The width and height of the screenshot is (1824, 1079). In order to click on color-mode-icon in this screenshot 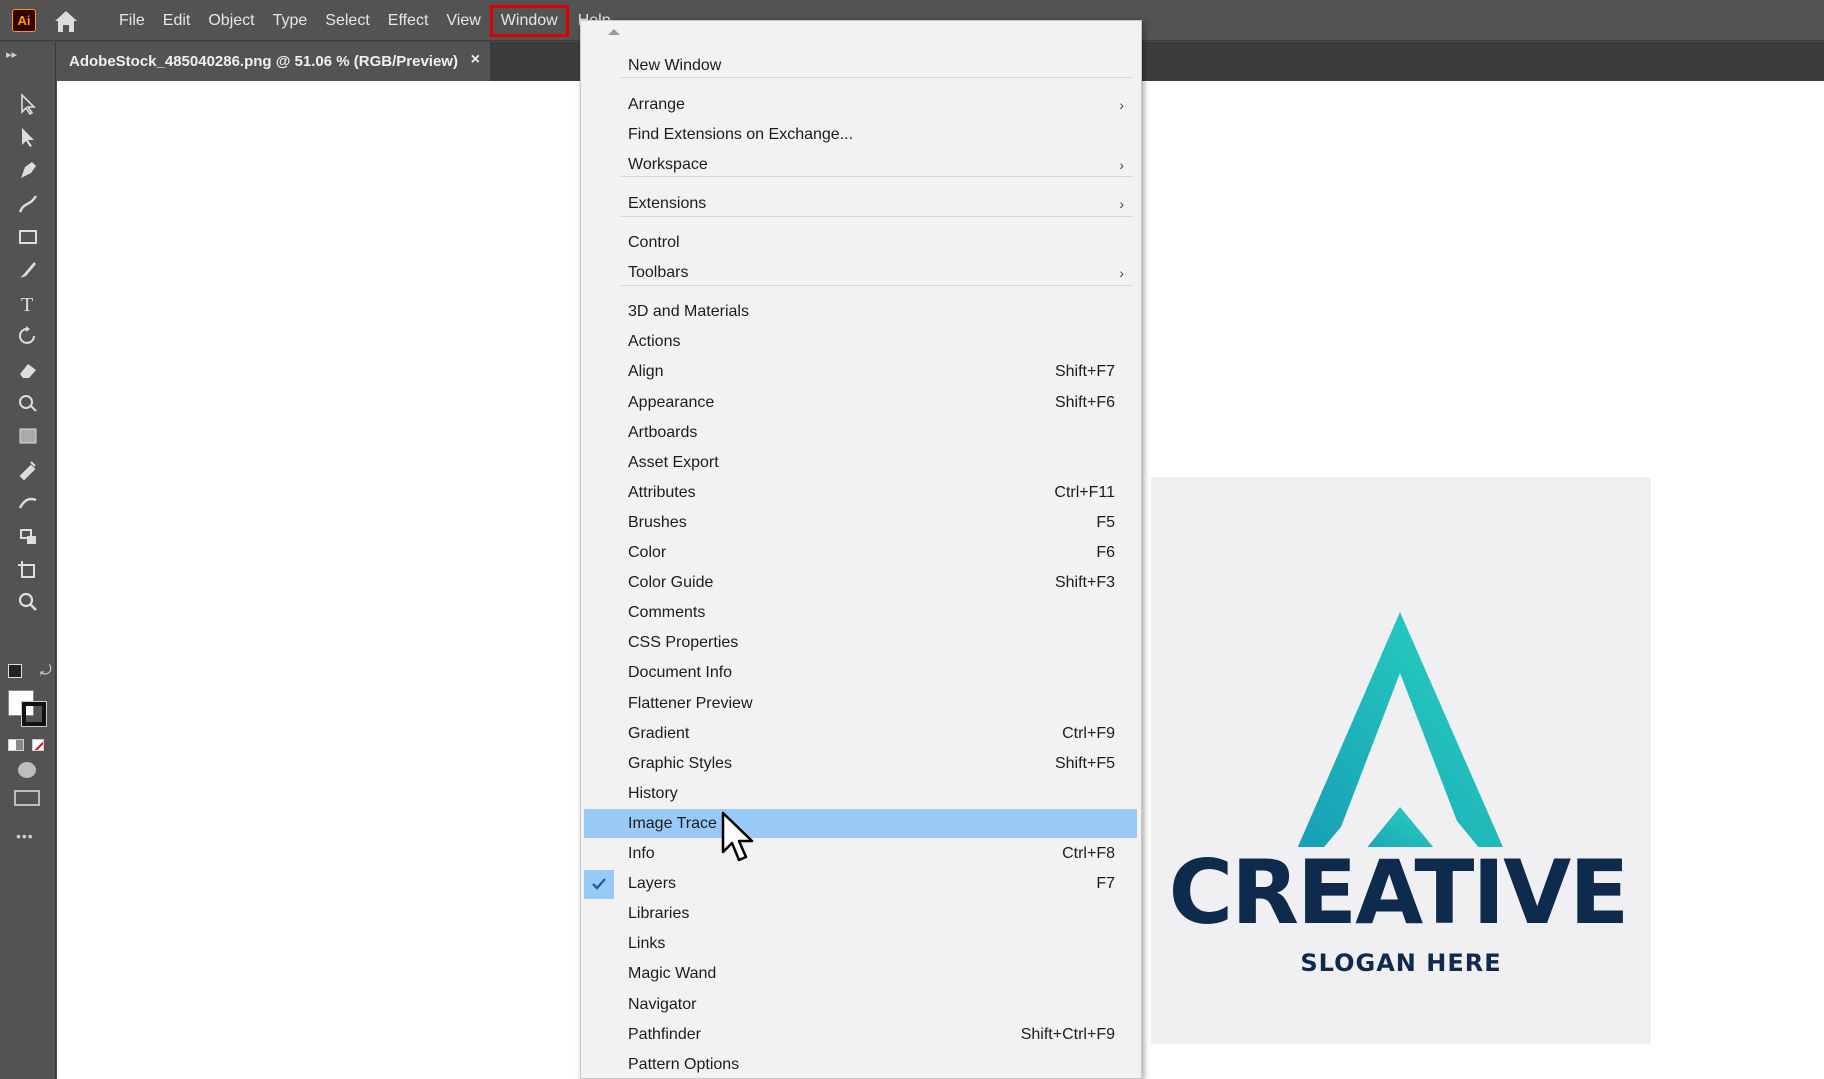, I will do `click(16, 745)`.